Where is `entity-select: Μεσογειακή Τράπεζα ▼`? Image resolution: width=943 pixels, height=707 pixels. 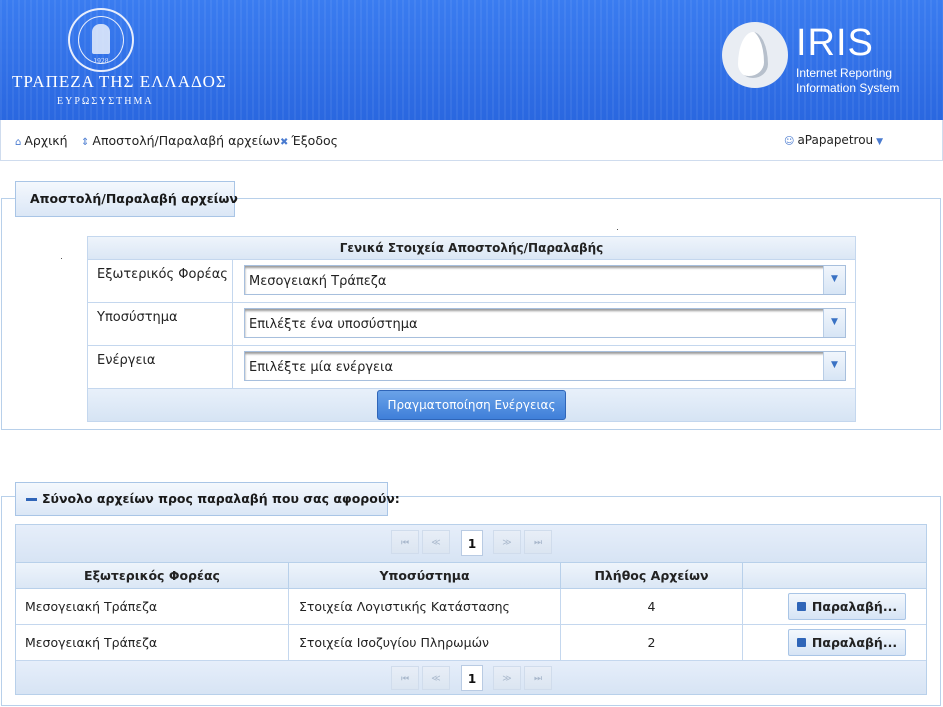
entity-select: Μεσογειακή Τράπεζα ▼ is located at coordinates (545, 280).